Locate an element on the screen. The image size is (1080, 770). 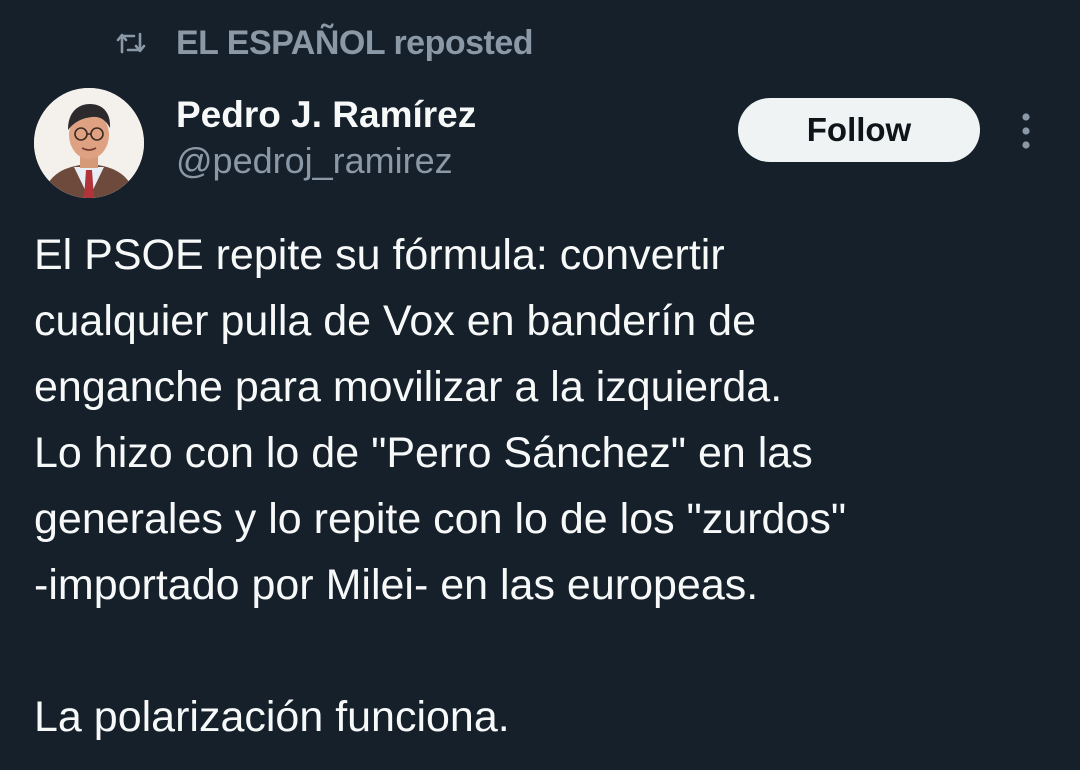
more-options-button is located at coordinates (1026, 131).